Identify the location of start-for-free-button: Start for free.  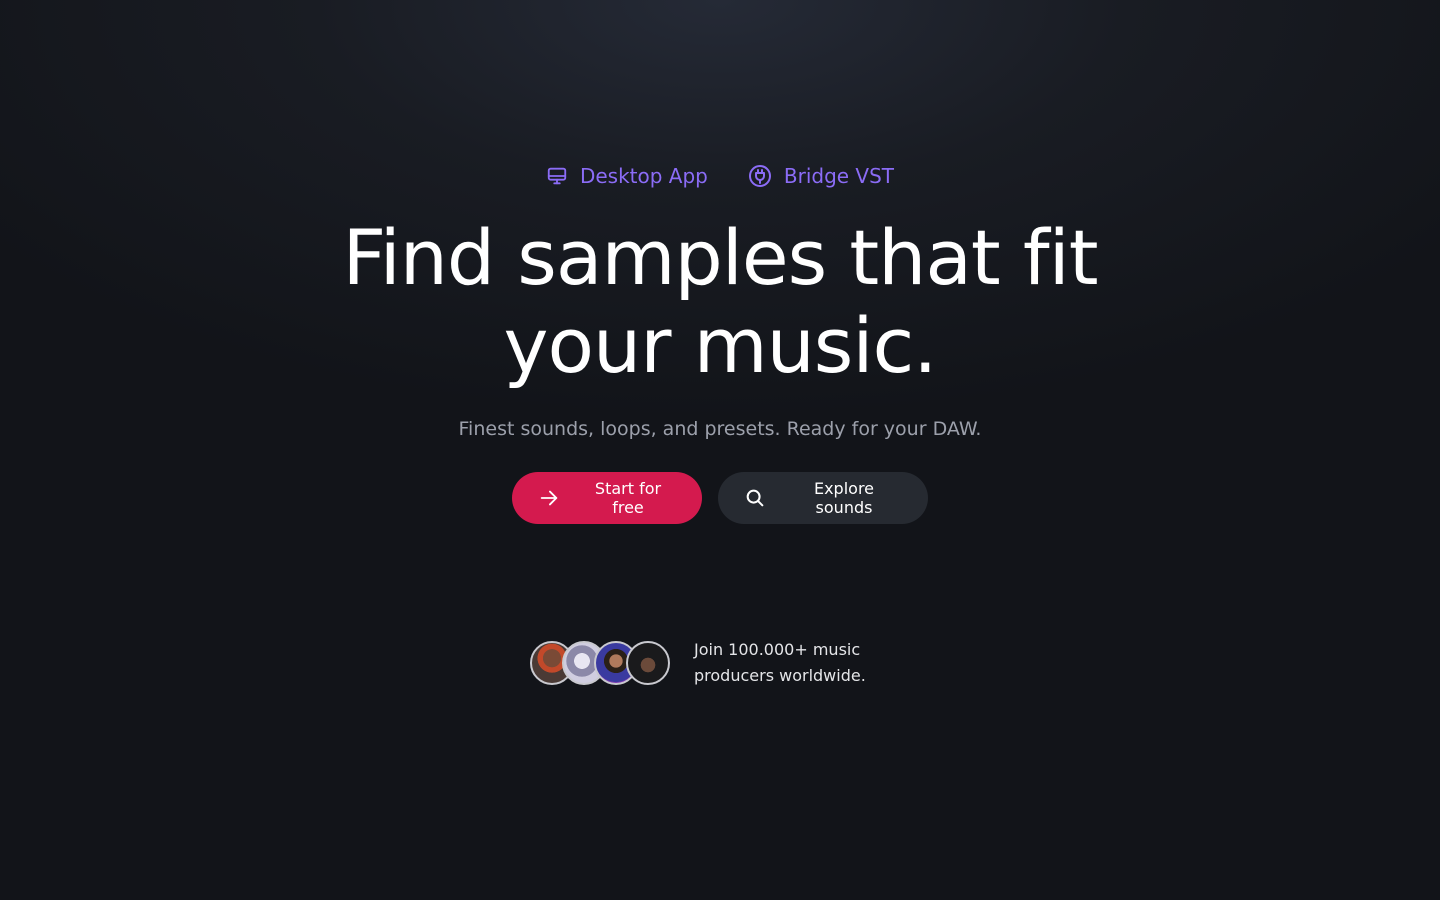
(607, 498).